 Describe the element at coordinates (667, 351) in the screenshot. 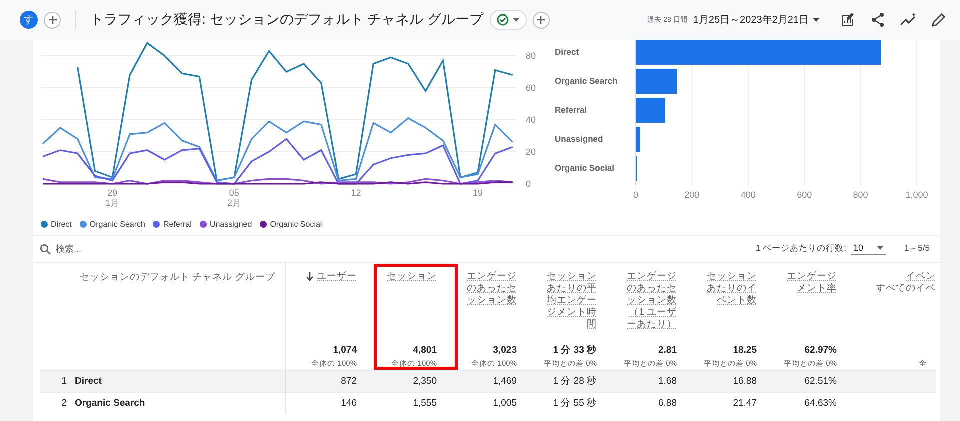

I see `total-value: 2.81` at that location.